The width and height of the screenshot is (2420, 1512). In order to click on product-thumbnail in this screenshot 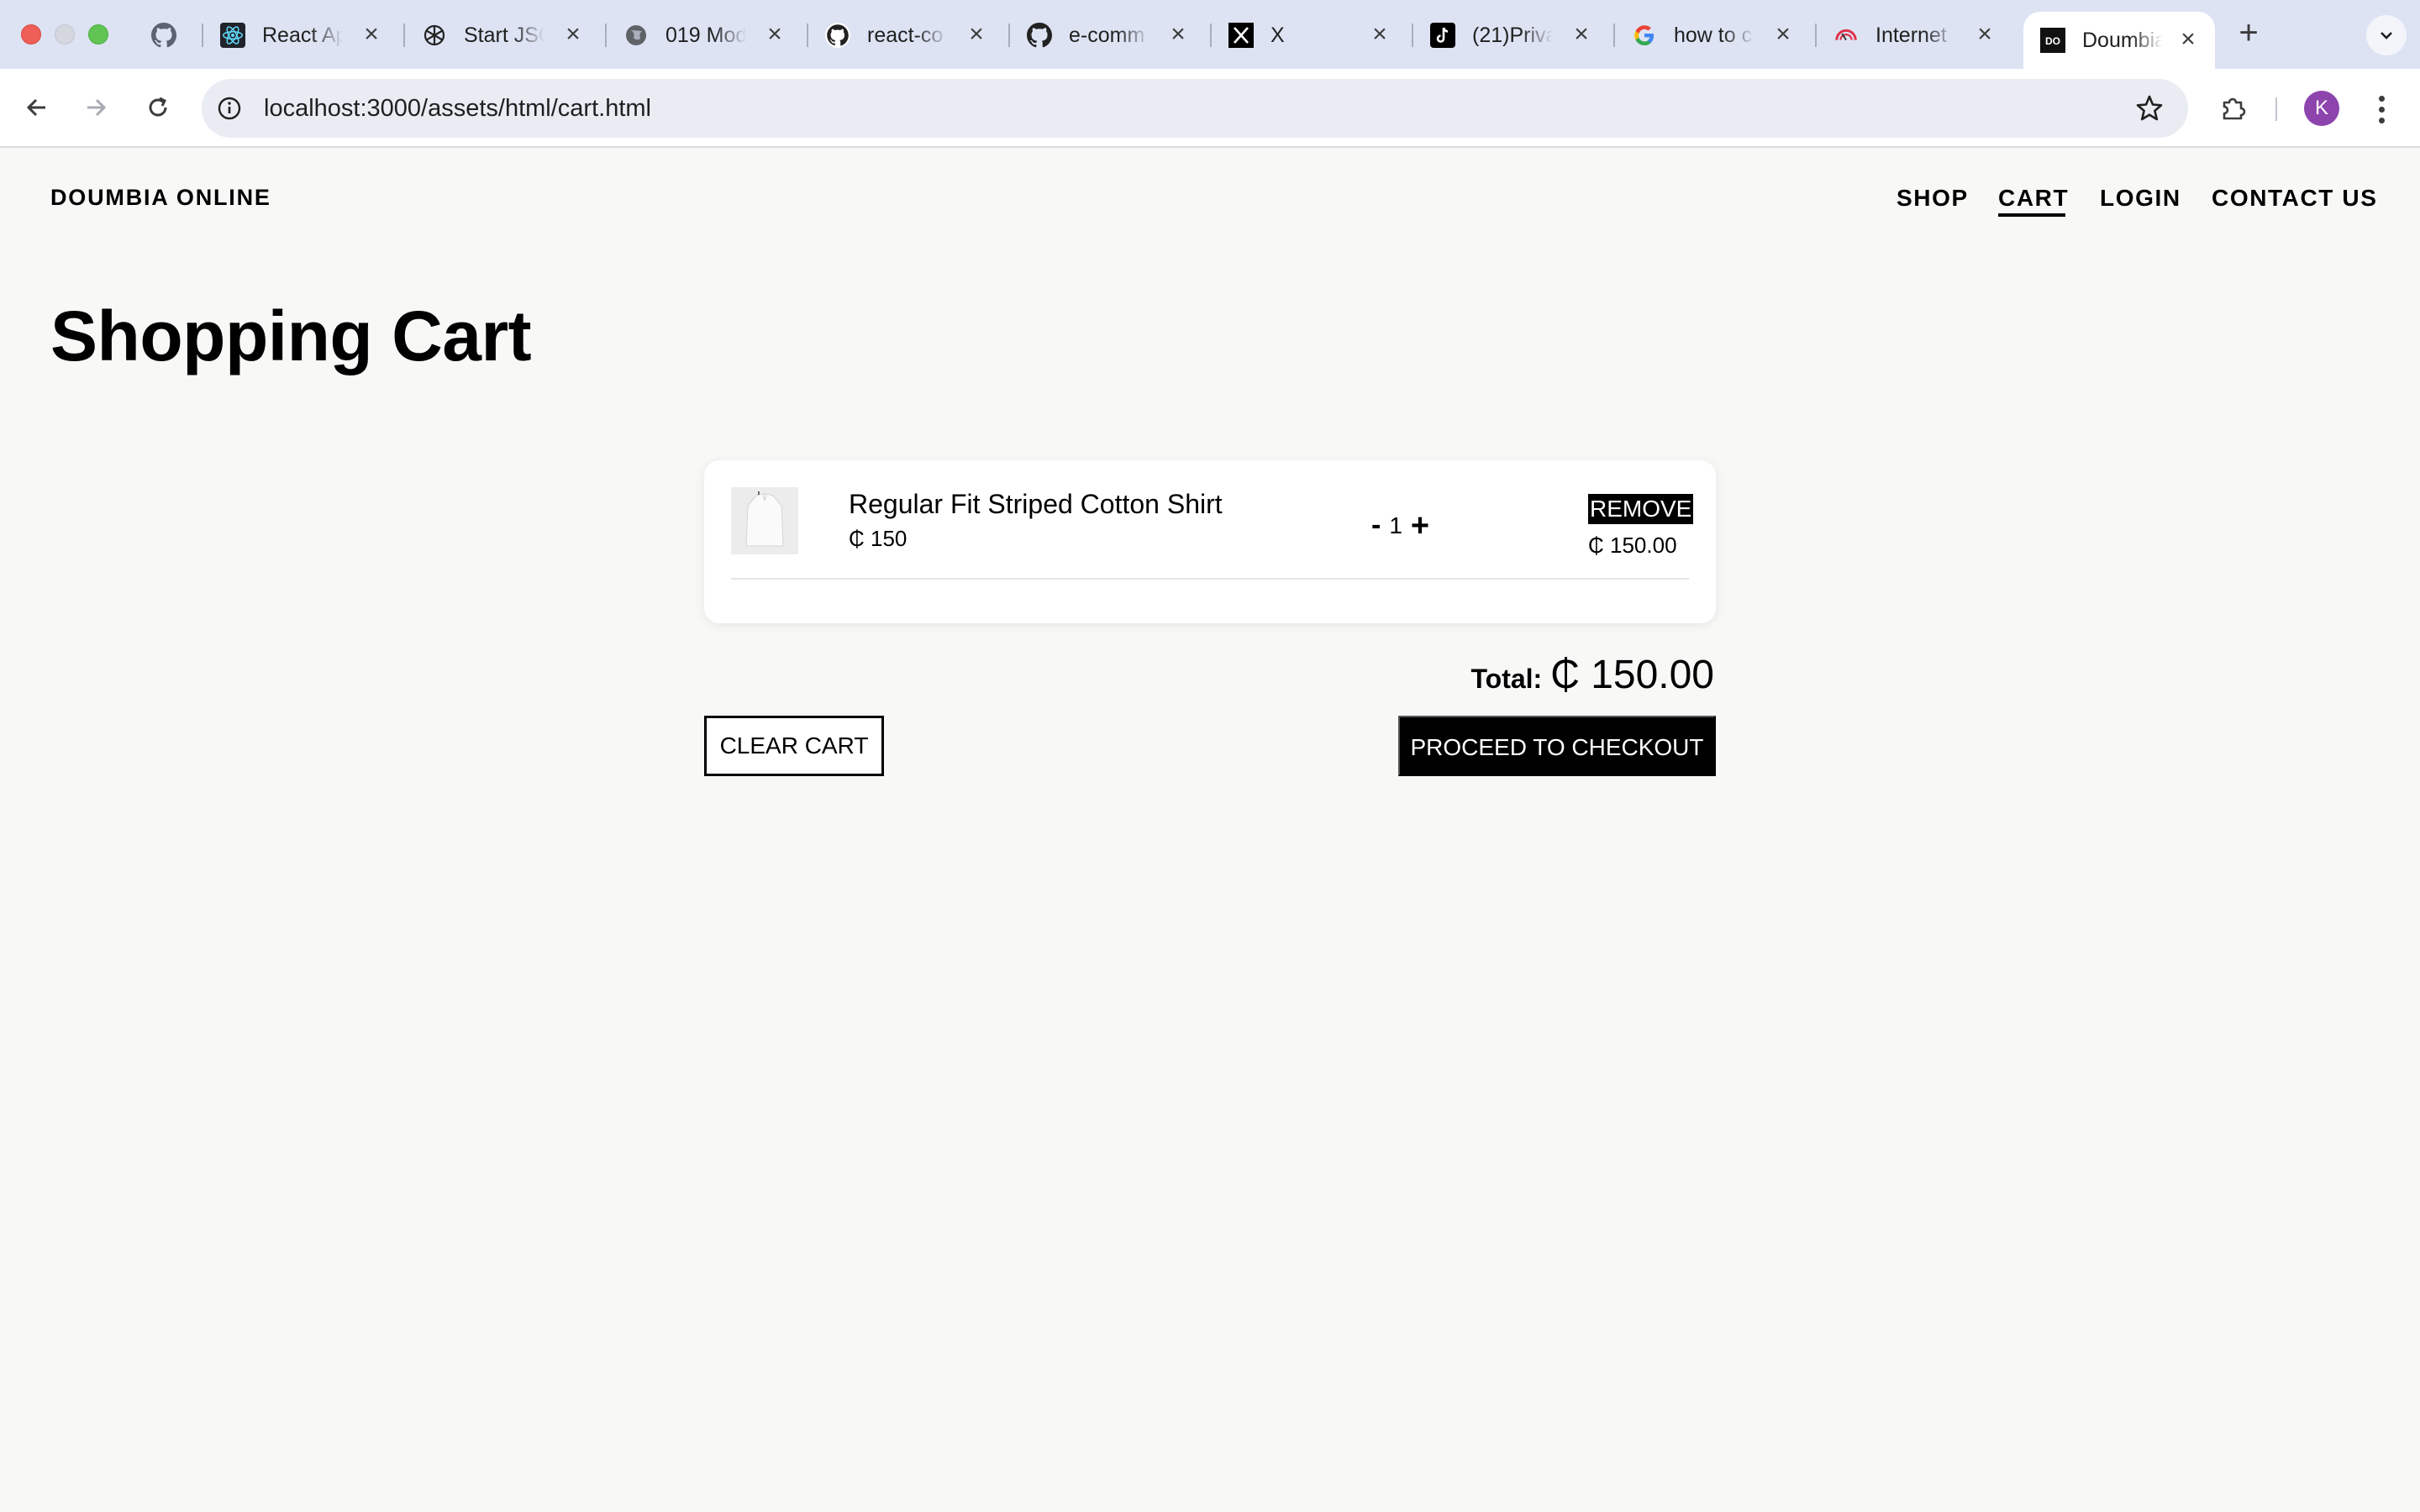, I will do `click(764, 520)`.